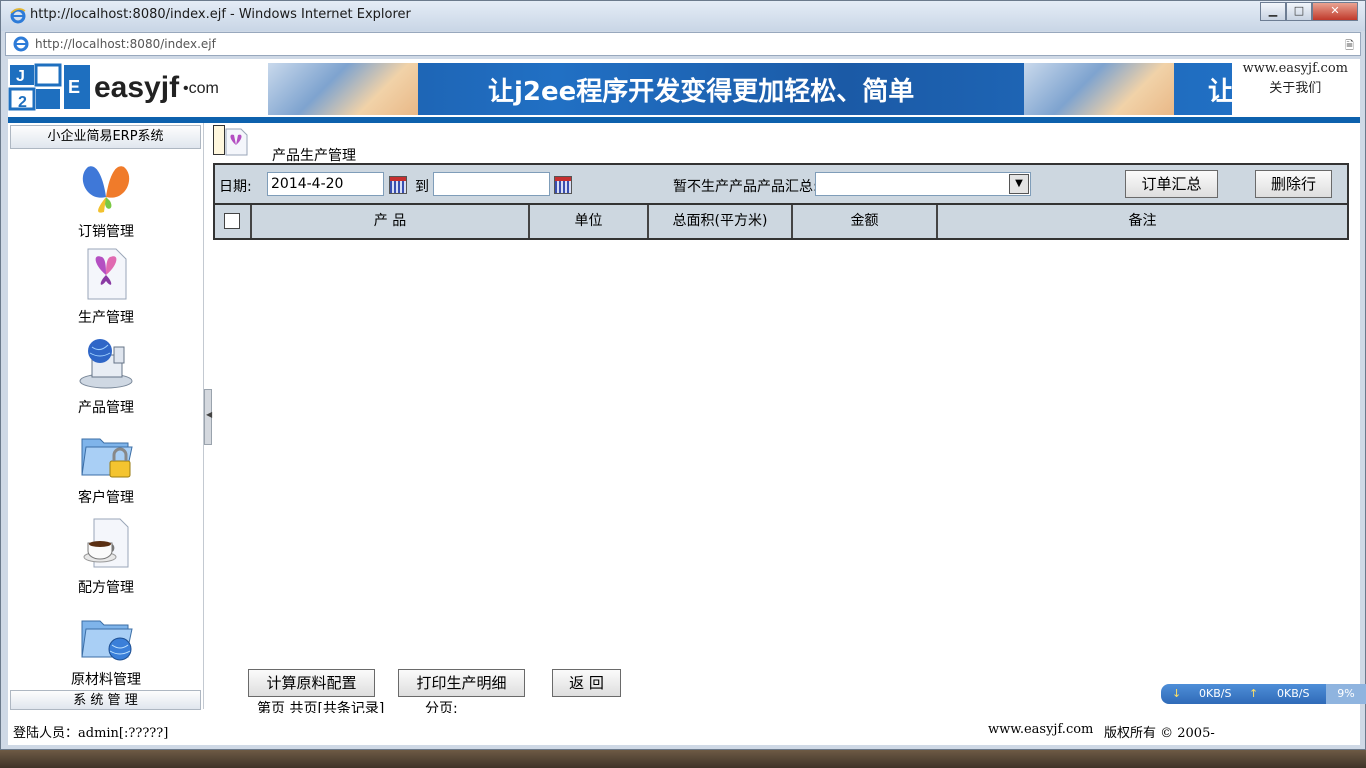 The width and height of the screenshot is (1366, 768). I want to click on login-user: 登陆人员：admin[:?????], so click(91, 733).